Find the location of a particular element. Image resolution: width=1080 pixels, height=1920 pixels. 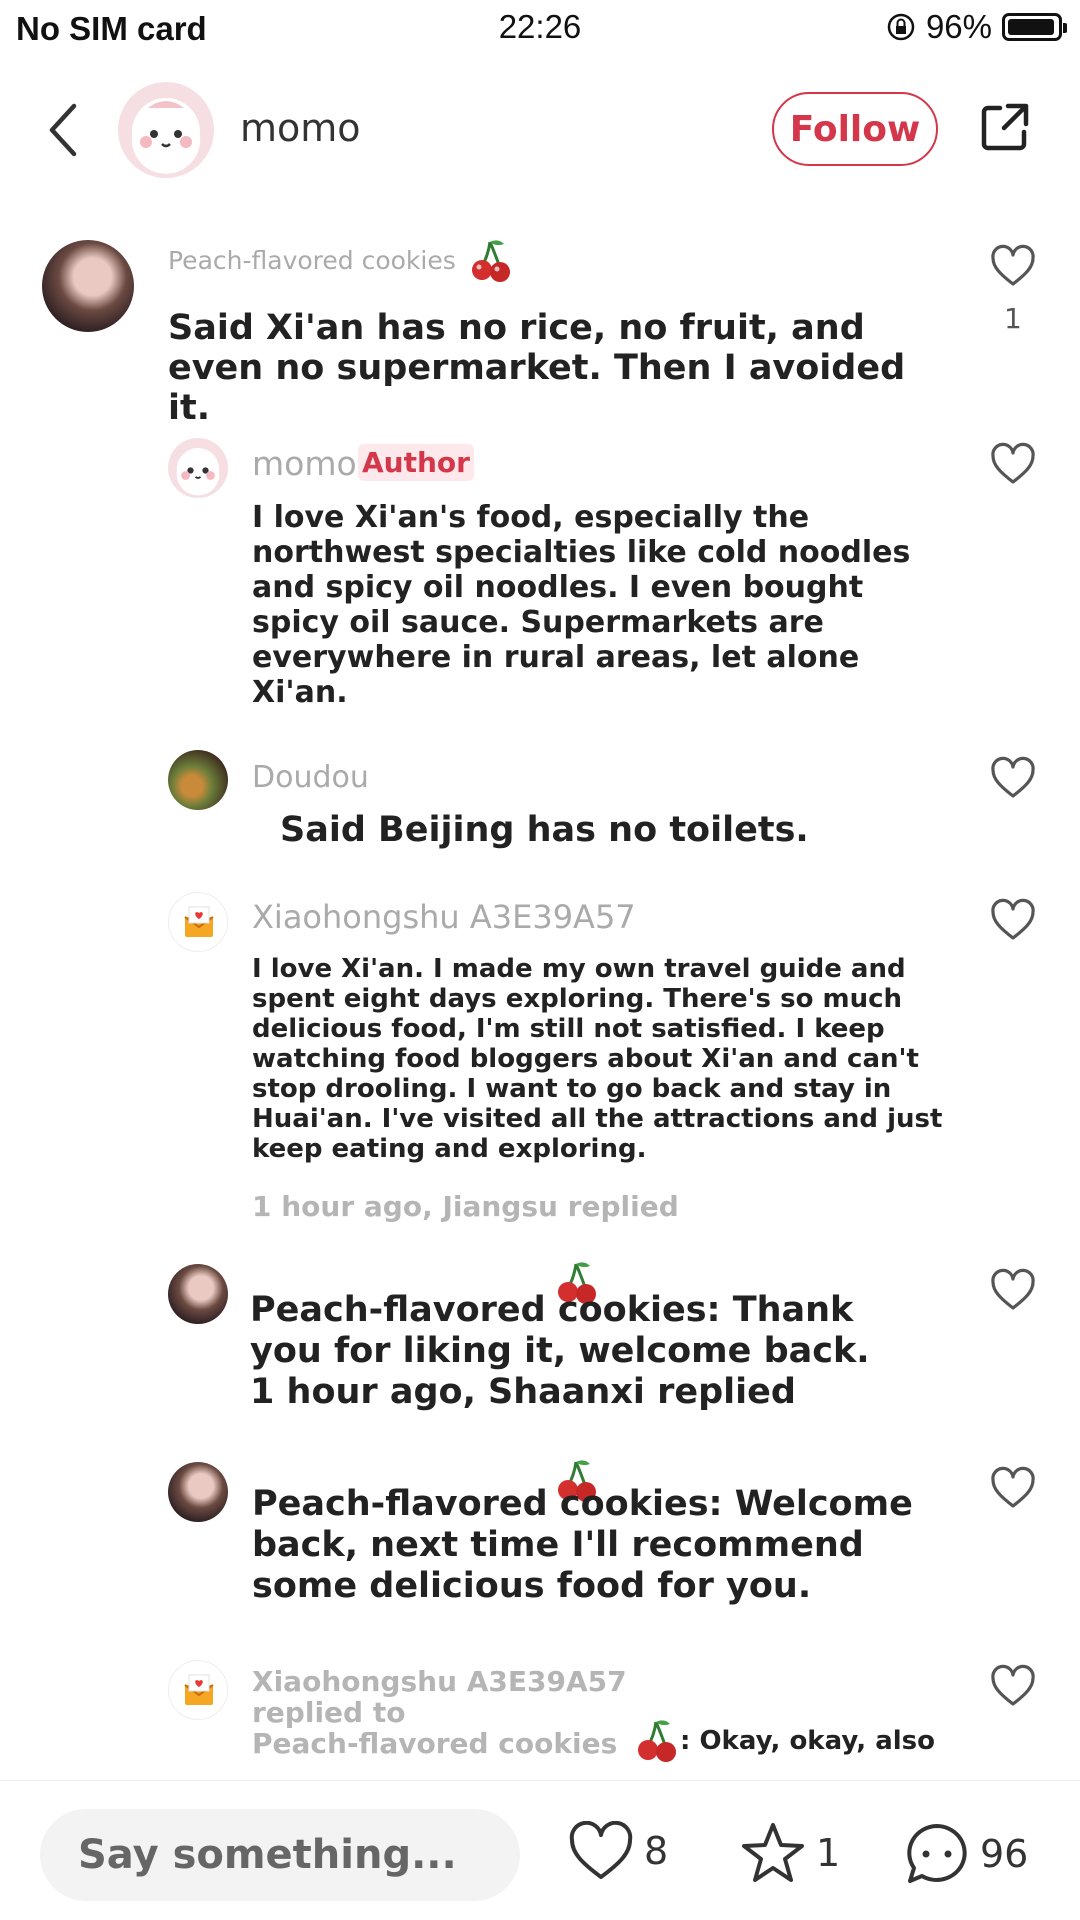

reply-line: 1 hour ago, Shaanxi replied is located at coordinates (523, 1392).